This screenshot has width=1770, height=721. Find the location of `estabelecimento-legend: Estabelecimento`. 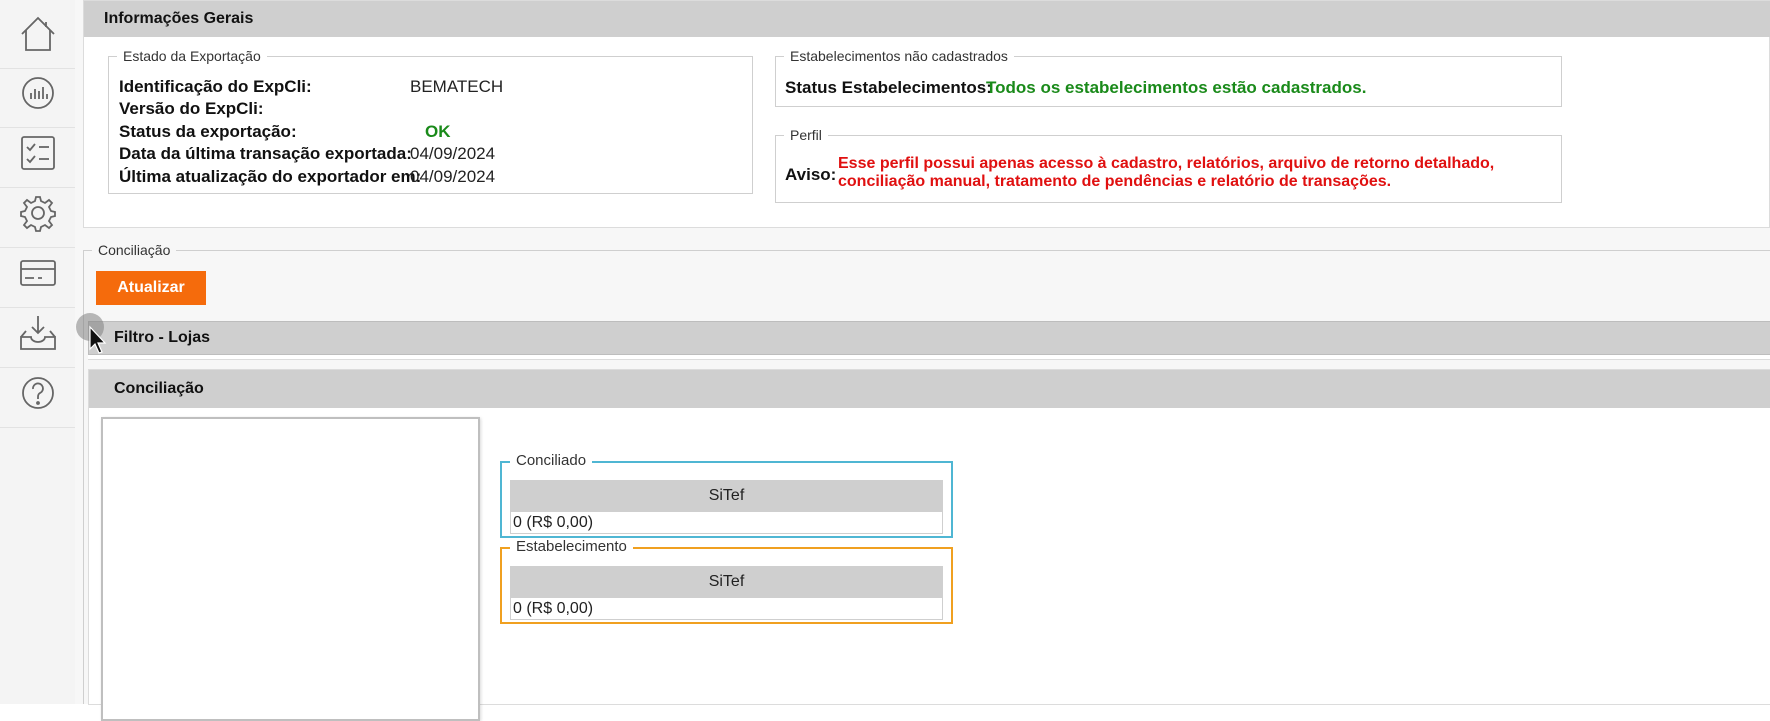

estabelecimento-legend: Estabelecimento is located at coordinates (571, 547).